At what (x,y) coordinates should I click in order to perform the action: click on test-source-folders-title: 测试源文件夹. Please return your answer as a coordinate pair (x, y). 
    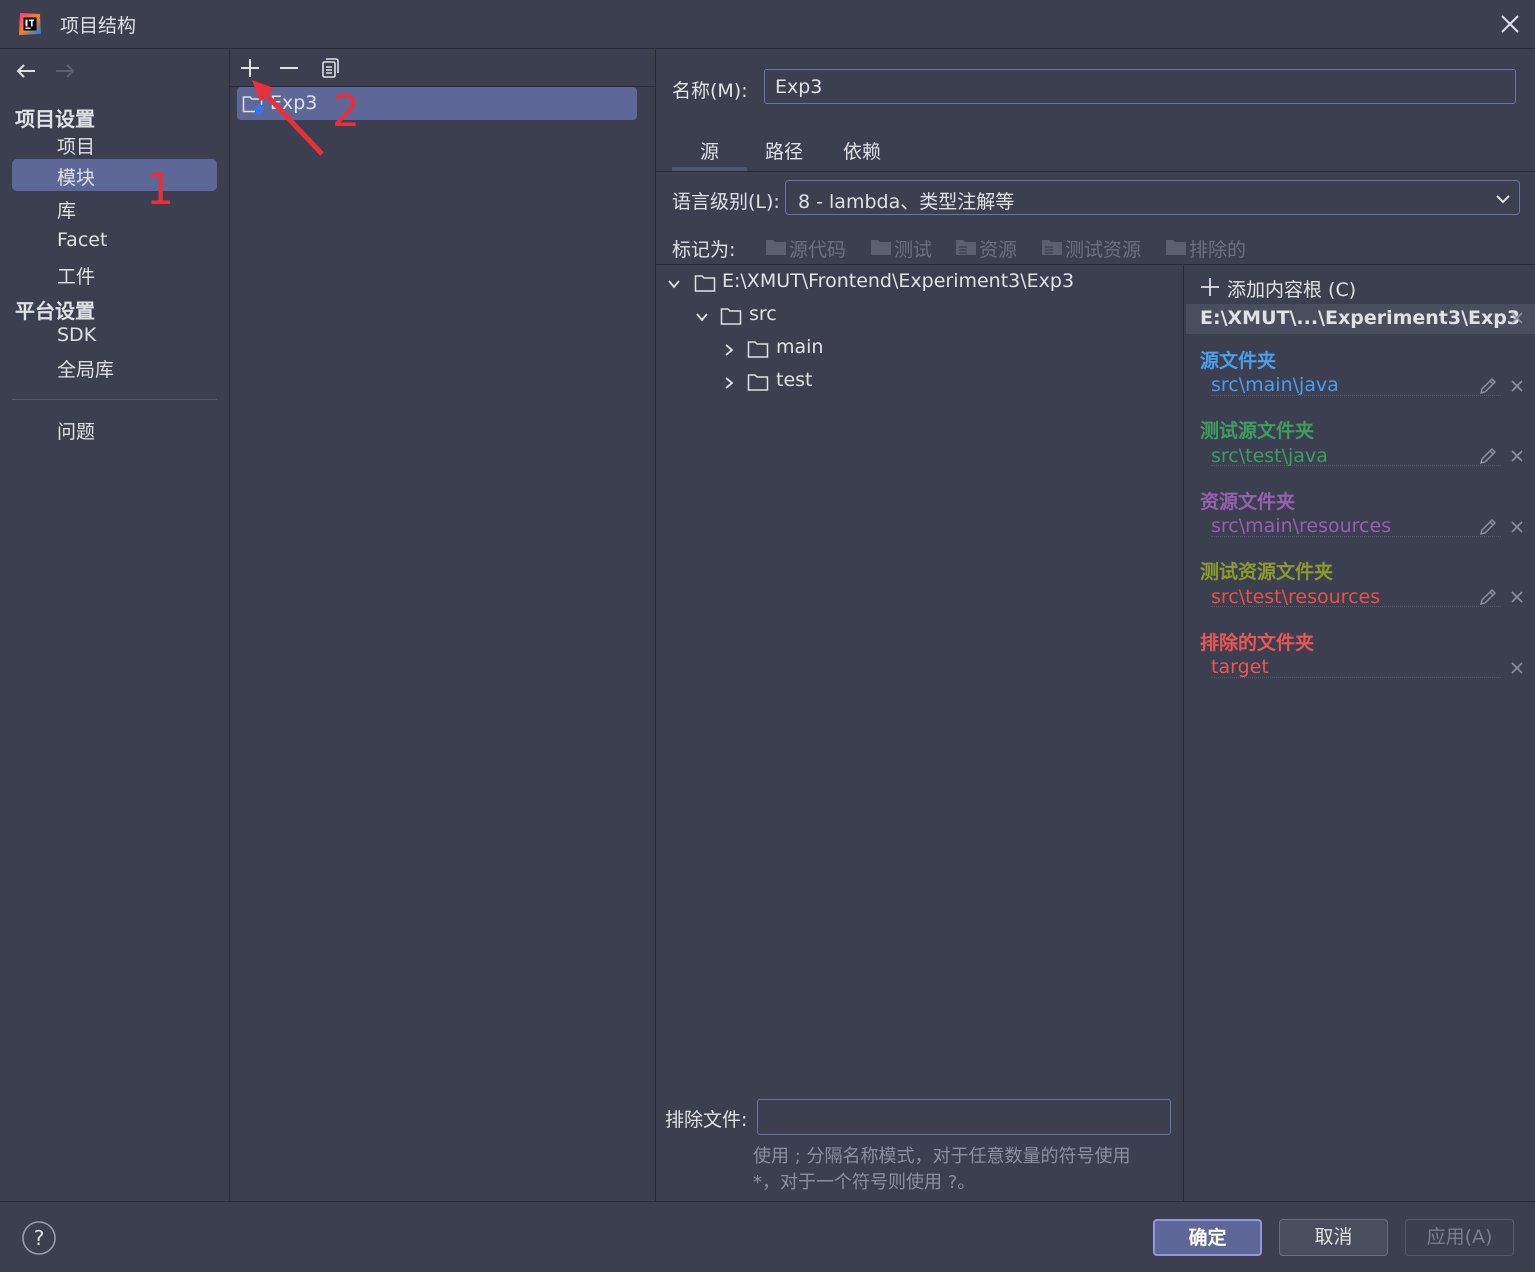
    Looking at the image, I should click on (1257, 431).